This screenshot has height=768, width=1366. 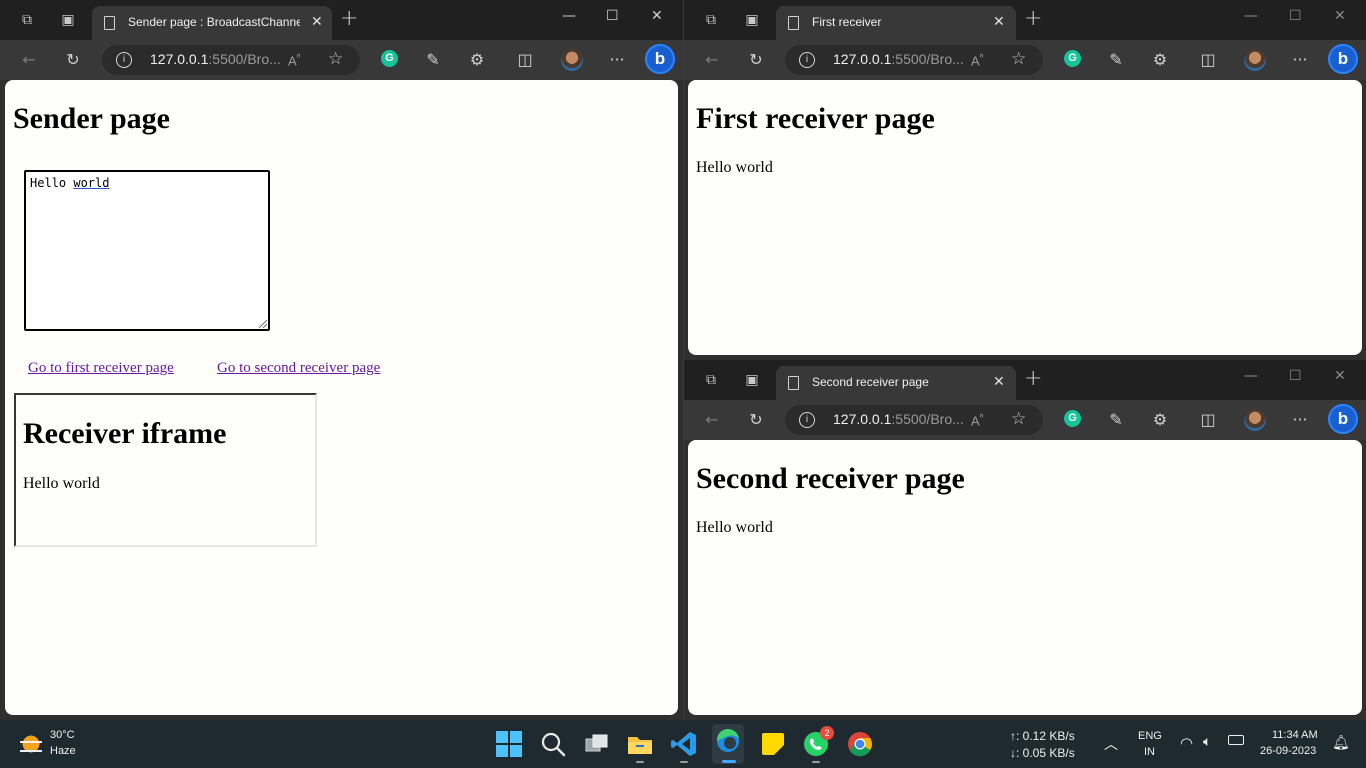 I want to click on clock-time: 11:34 AM, so click(x=1295, y=735).